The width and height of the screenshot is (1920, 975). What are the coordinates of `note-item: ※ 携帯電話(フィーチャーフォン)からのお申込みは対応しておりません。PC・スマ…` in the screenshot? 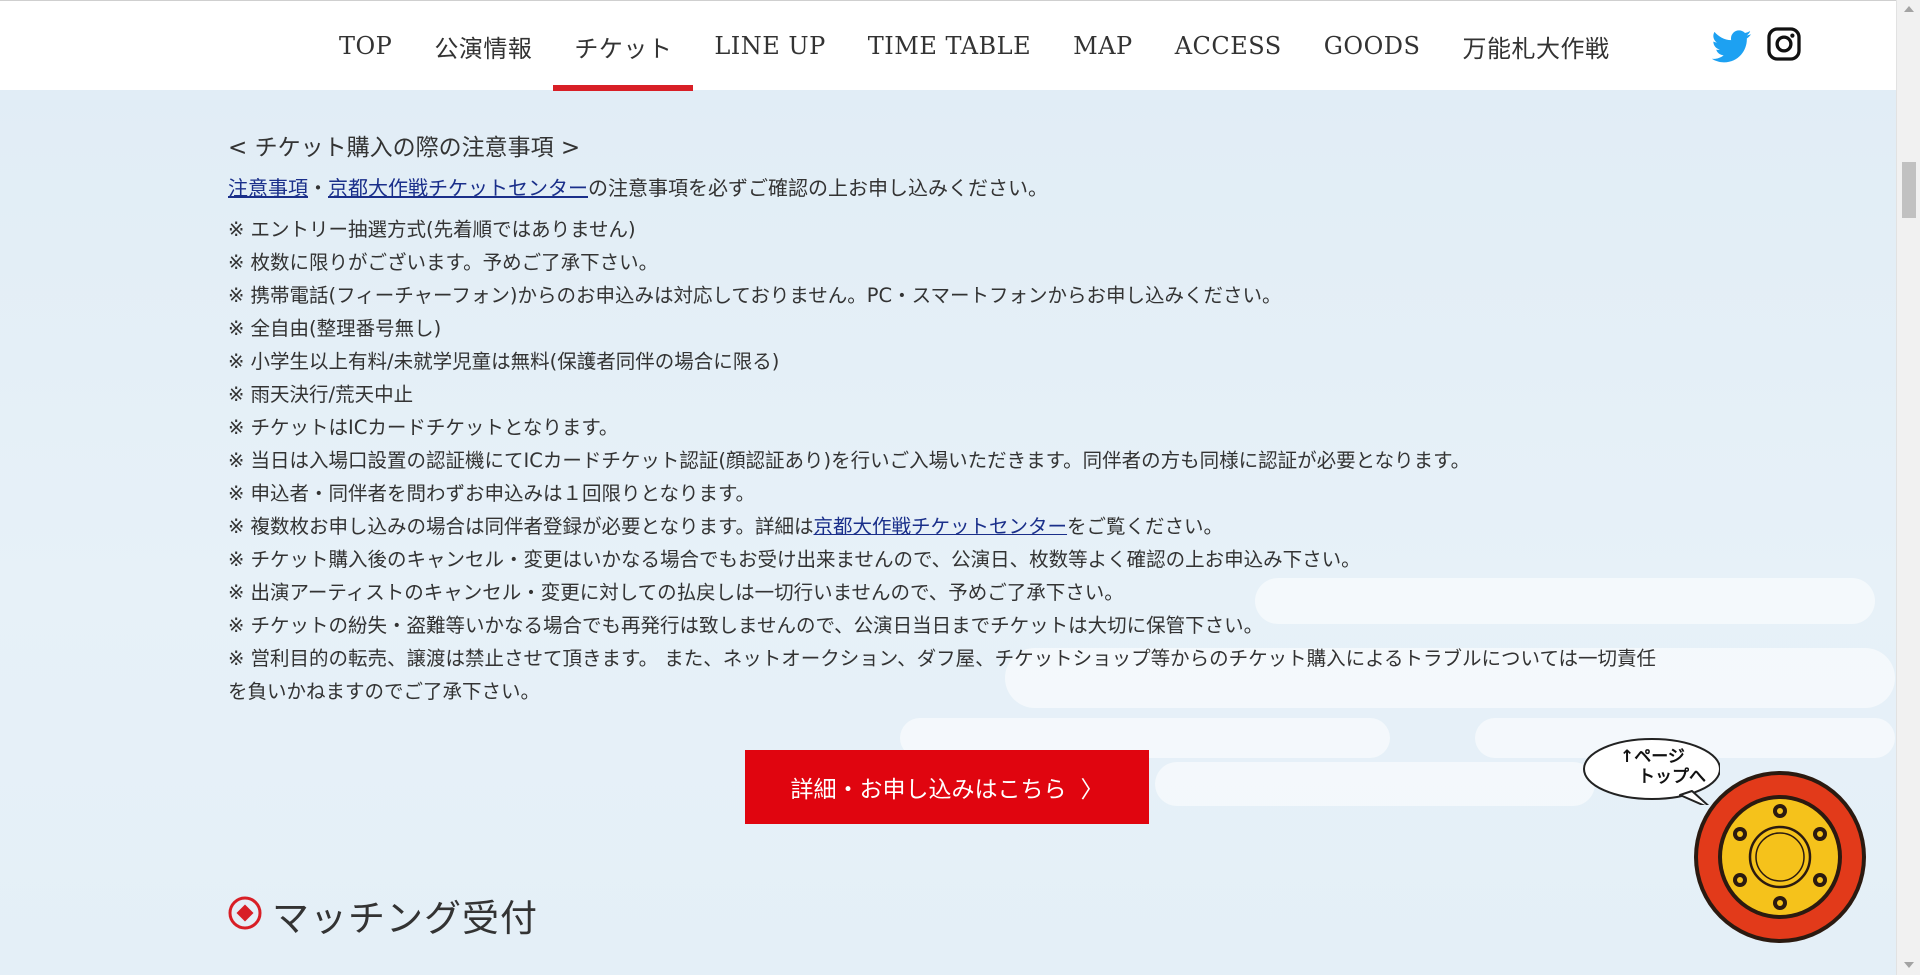 It's located at (755, 295).